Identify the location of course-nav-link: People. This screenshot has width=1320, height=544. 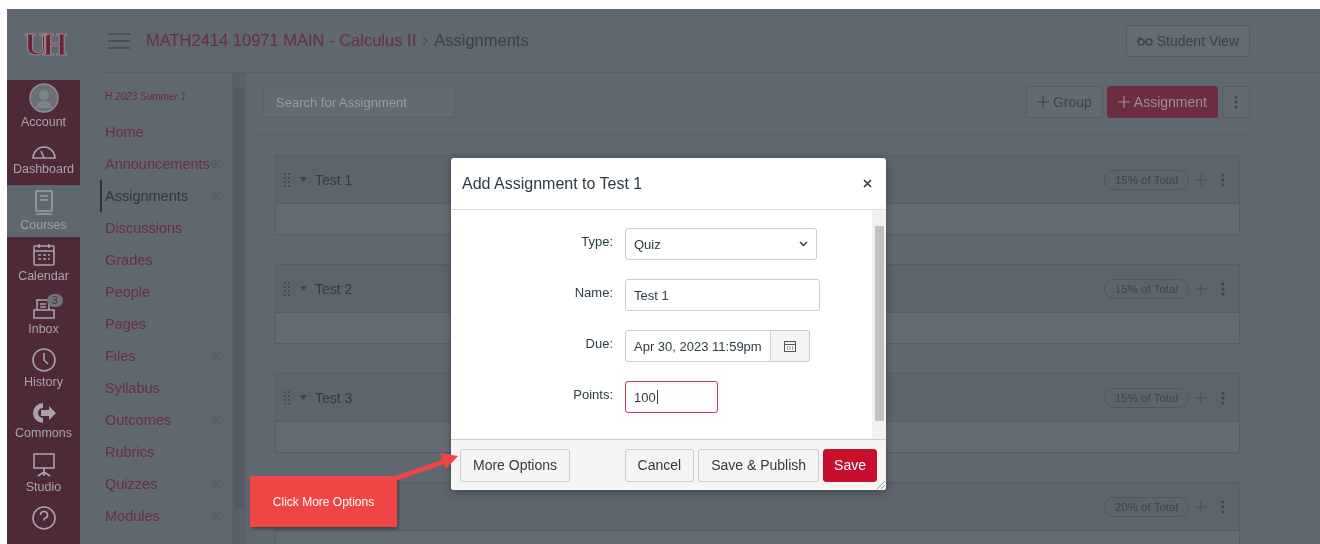
(168, 292).